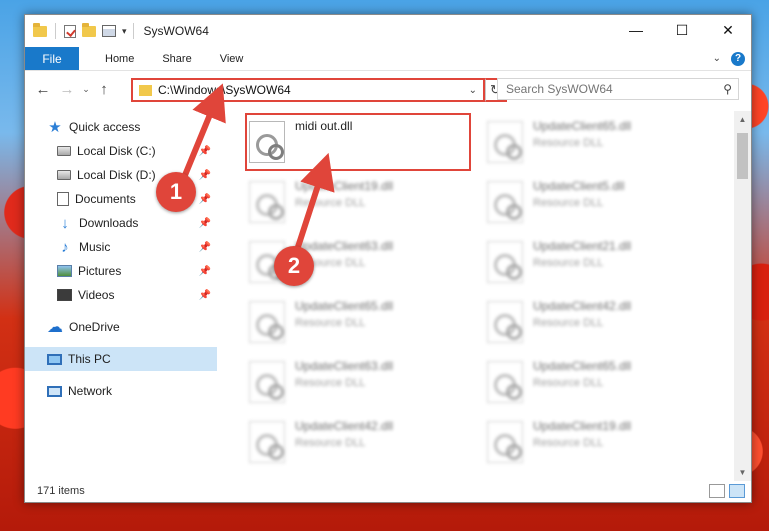  What do you see at coordinates (124, 31) in the screenshot?
I see `chevron-down-icon: ▾` at bounding box center [124, 31].